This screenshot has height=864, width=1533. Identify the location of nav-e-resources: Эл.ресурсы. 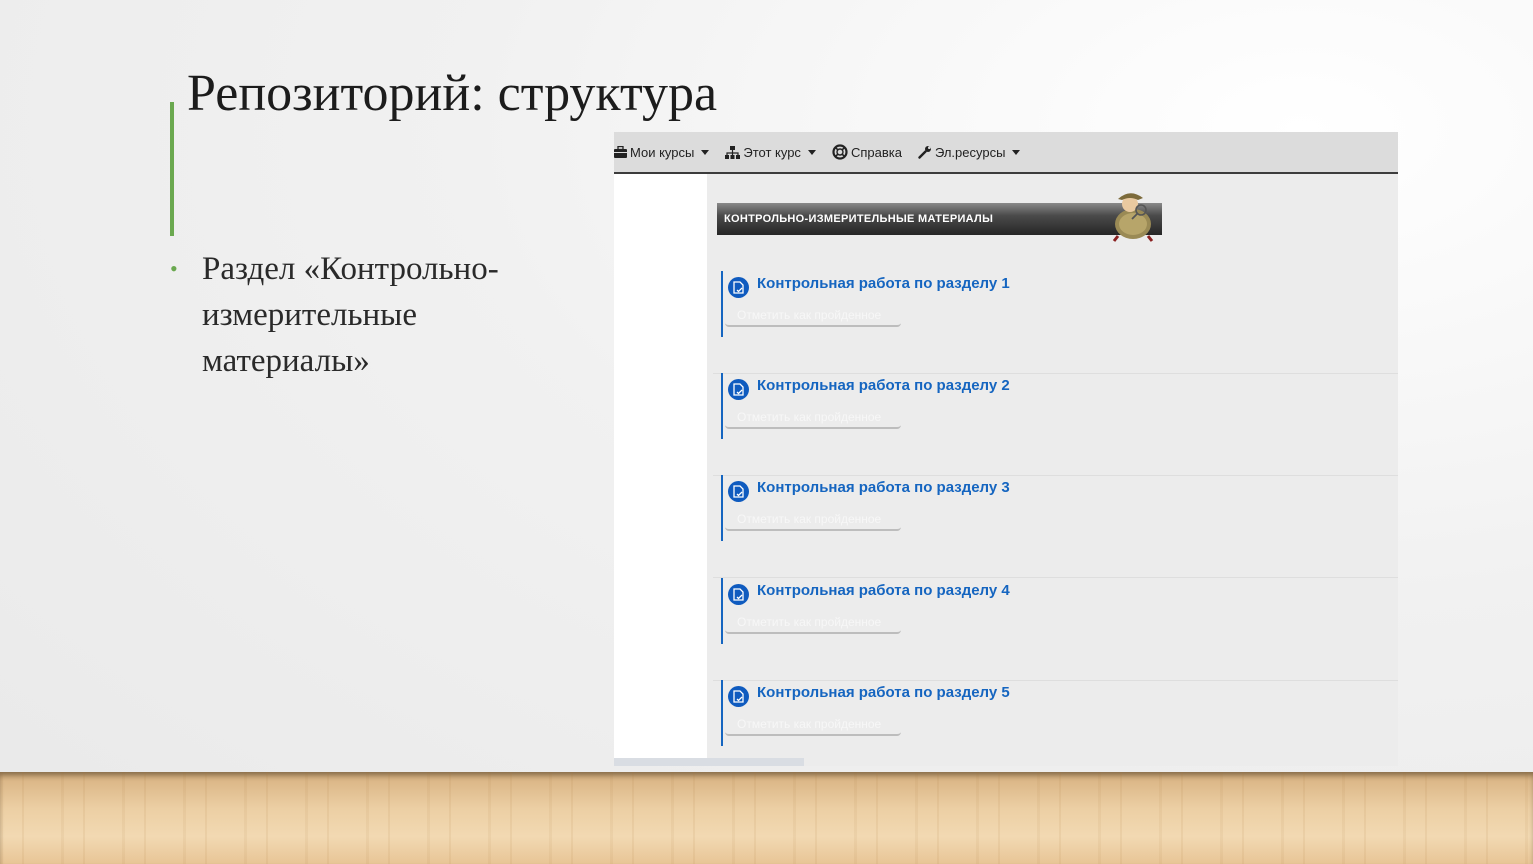
(969, 152).